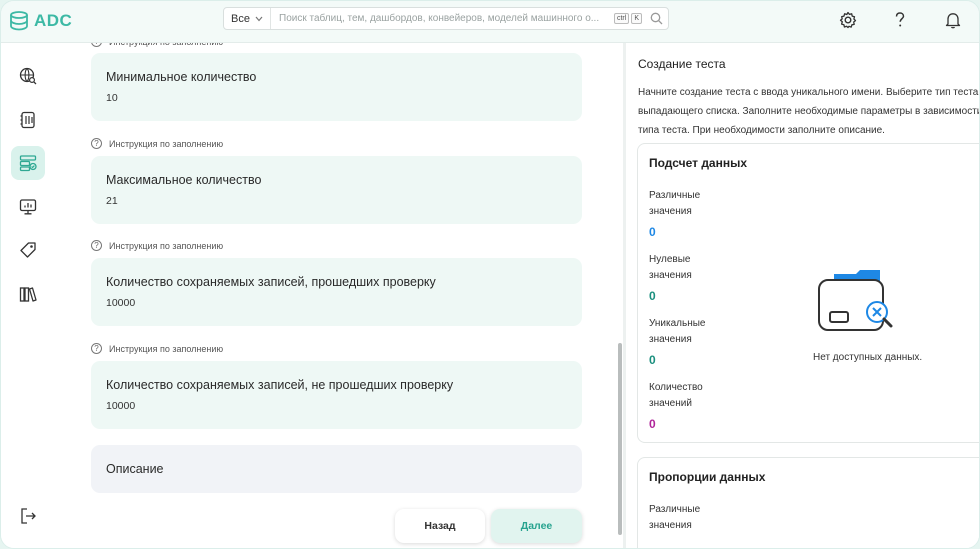 The width and height of the screenshot is (980, 549). I want to click on card-title: Пропорции данных, so click(707, 477).